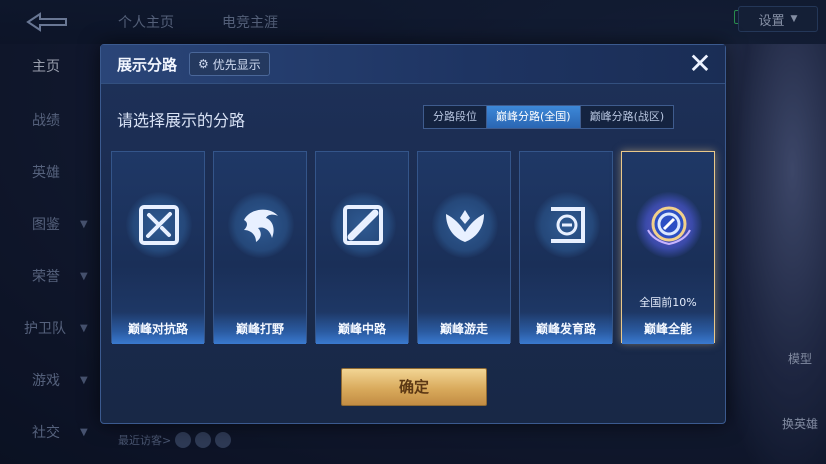  I want to click on confirm-button: 确定, so click(414, 387).